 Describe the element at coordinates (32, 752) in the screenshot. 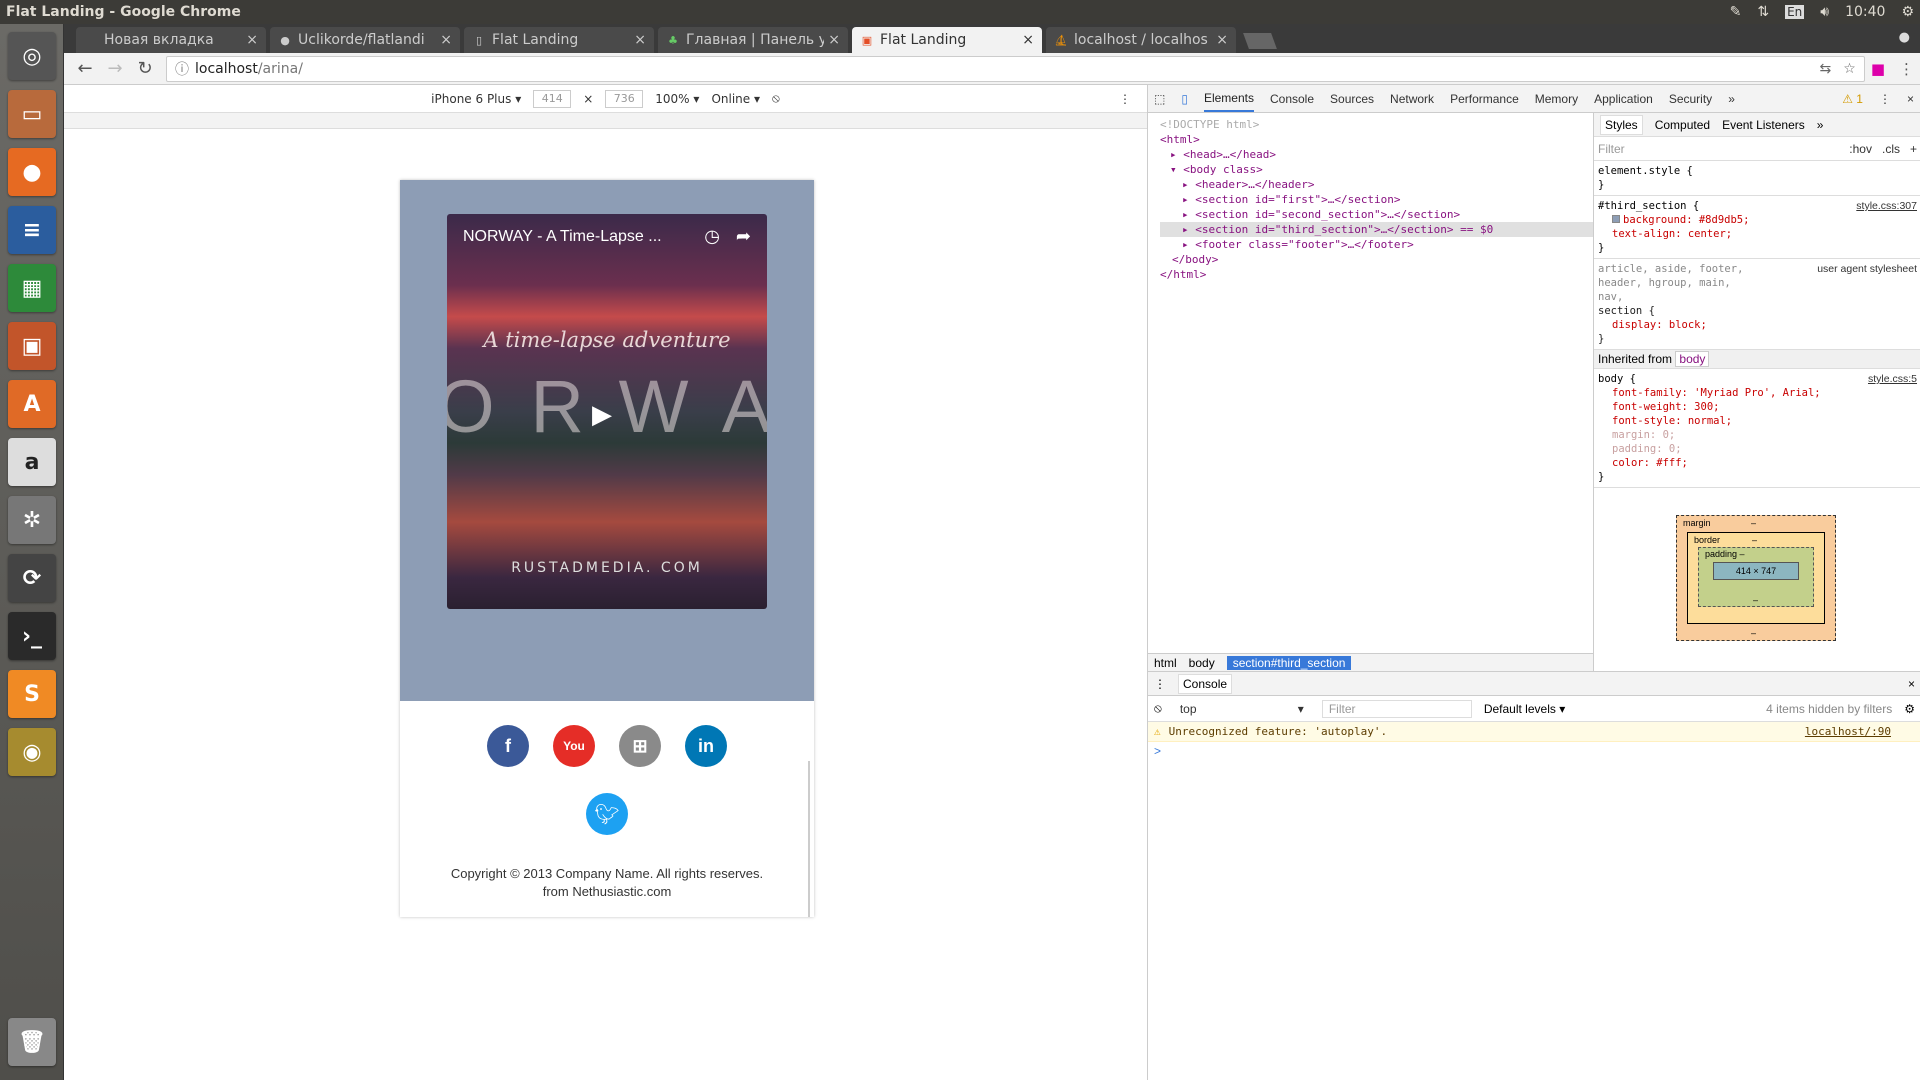

I see `chrome-icon: ◉` at that location.